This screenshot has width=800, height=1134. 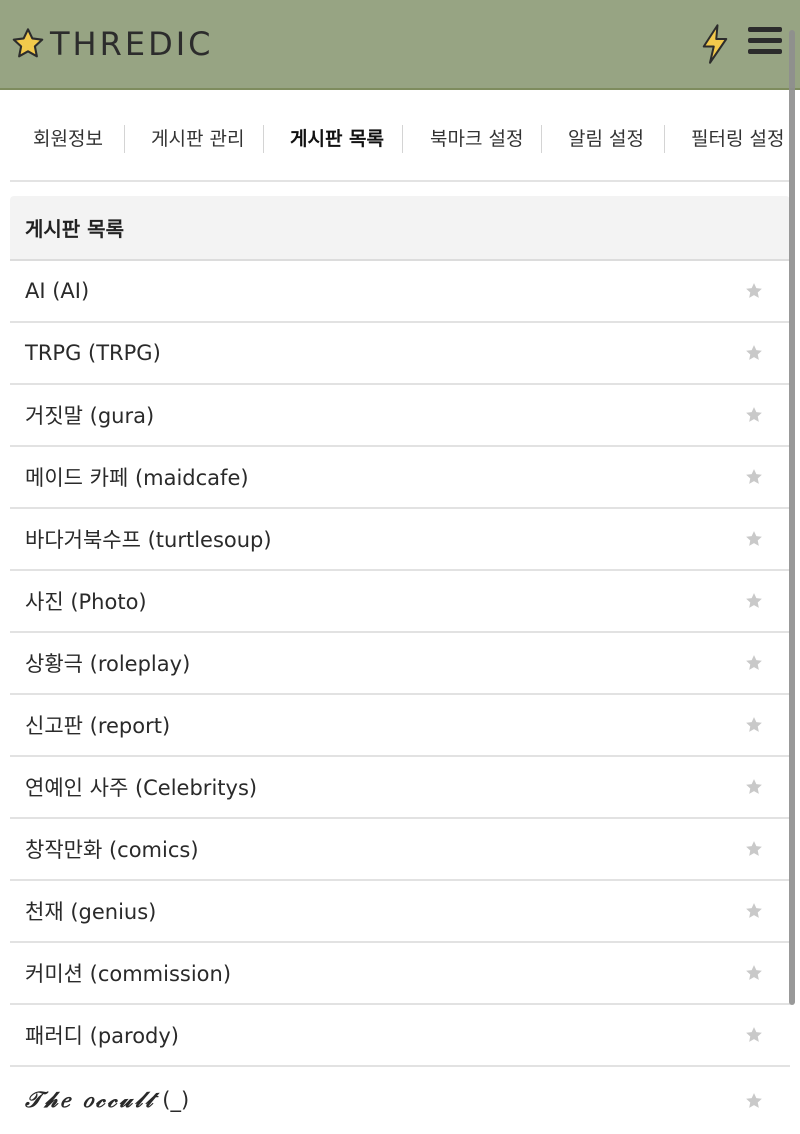 I want to click on board-name: 연예인 사주 (Celebritys), so click(x=141, y=788).